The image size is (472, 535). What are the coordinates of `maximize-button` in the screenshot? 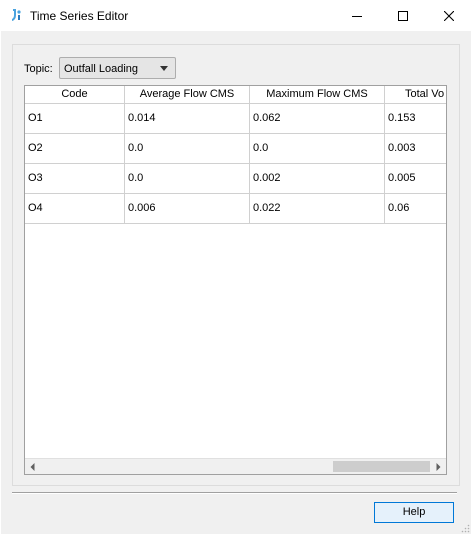 It's located at (403, 15).